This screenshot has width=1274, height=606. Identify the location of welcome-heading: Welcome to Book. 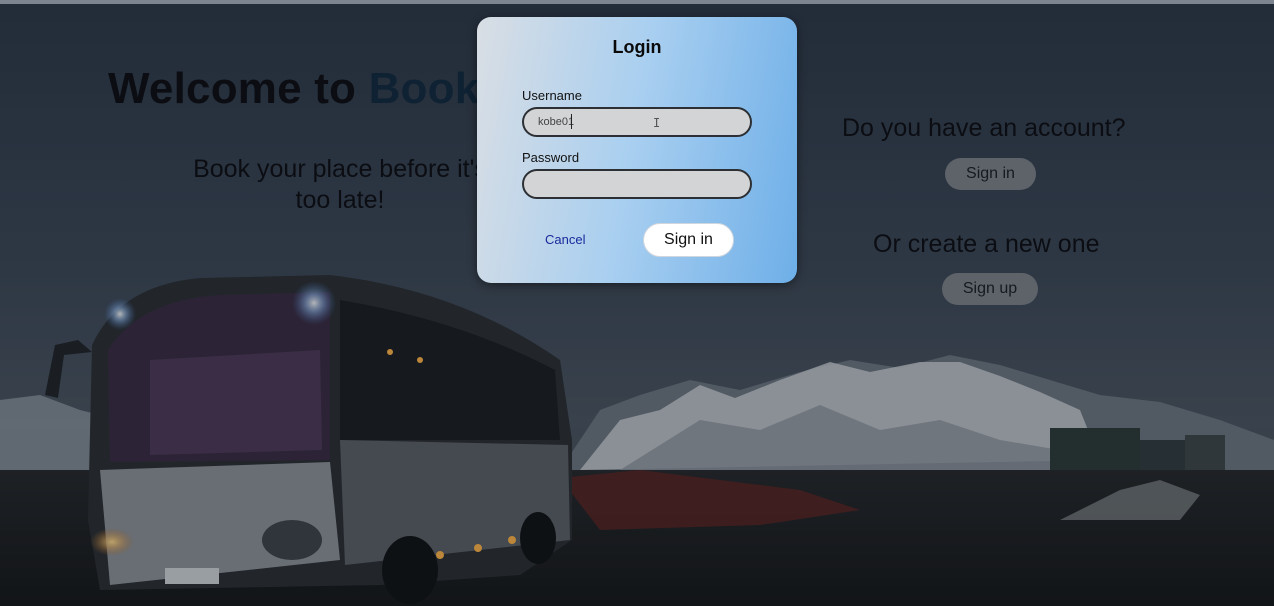
(293, 89).